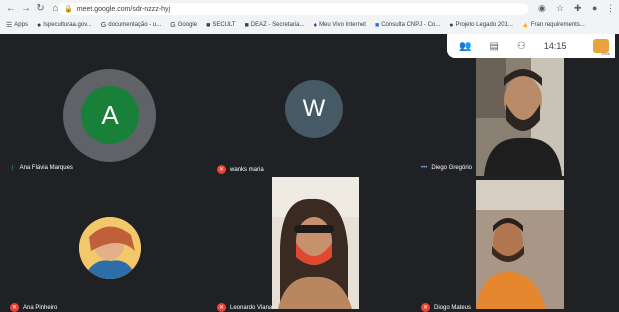  I want to click on address-bar: 🔒 meet.google.com/sdr-nzzz-hyj, so click(293, 9).